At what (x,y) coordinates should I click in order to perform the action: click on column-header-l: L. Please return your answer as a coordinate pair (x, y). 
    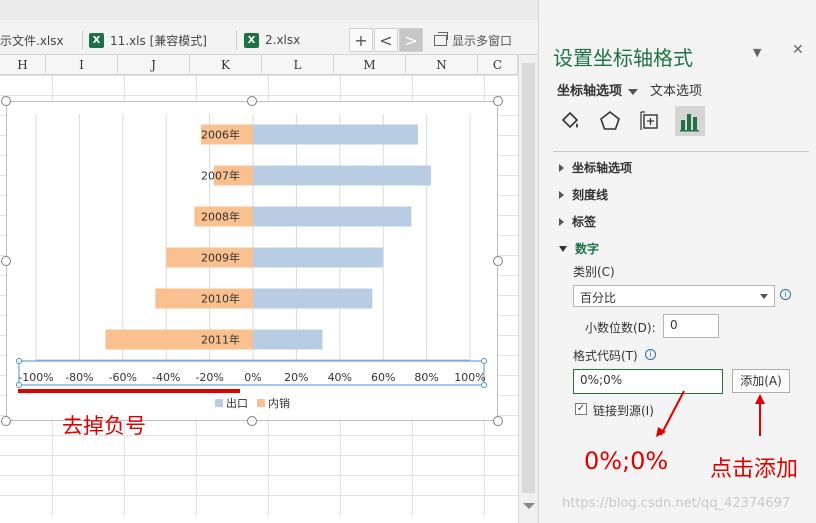
    Looking at the image, I should click on (298, 65).